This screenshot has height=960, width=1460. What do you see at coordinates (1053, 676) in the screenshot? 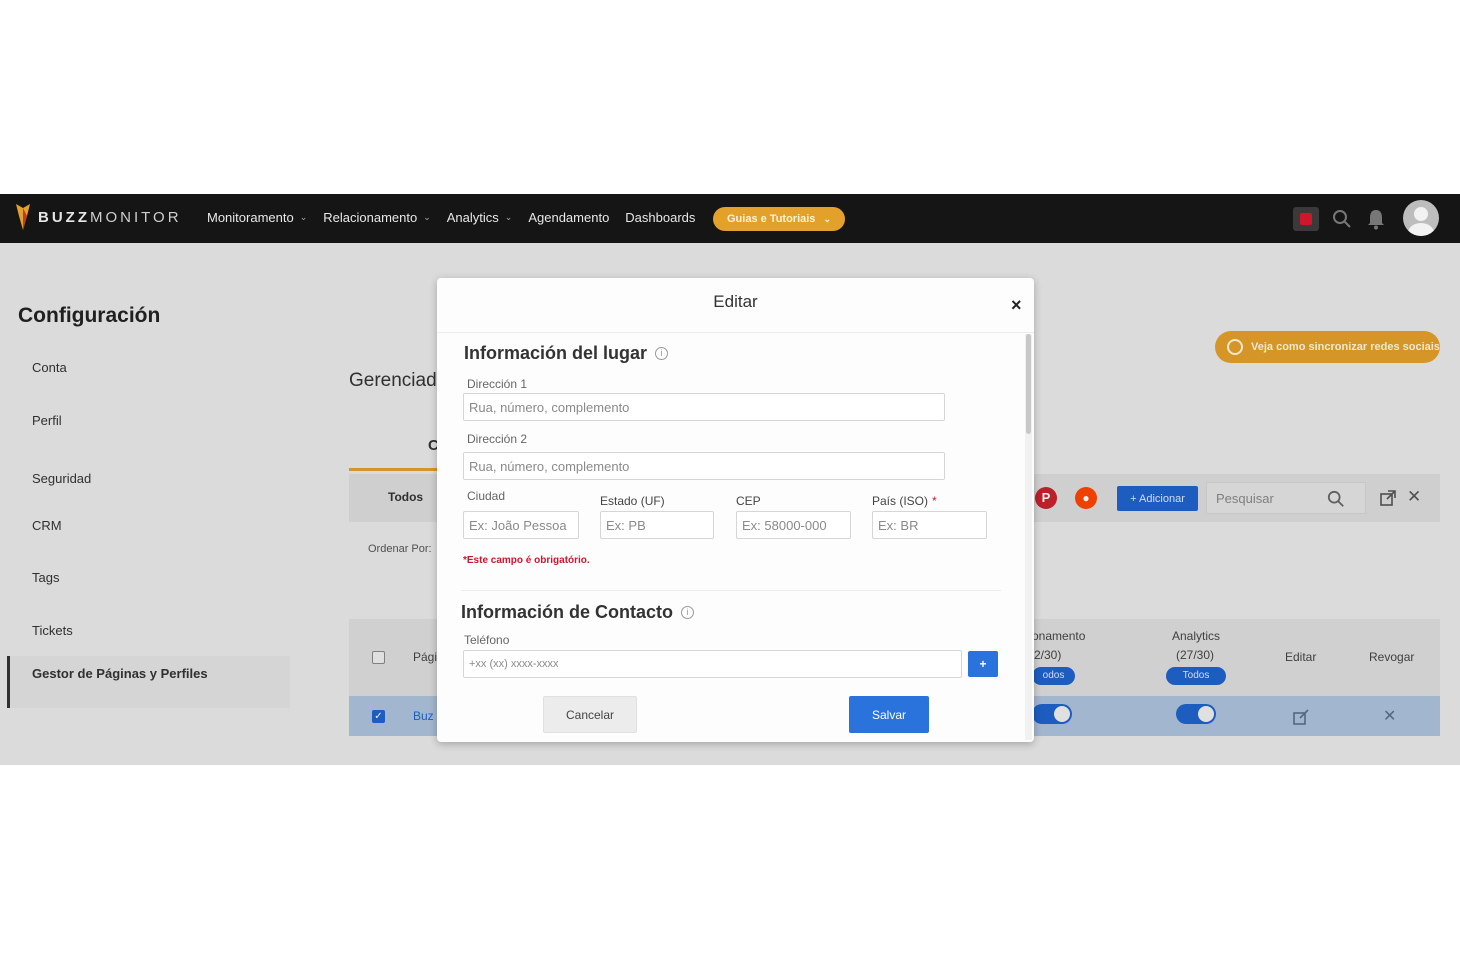
I see `col-rel-filter-pill: odos` at bounding box center [1053, 676].